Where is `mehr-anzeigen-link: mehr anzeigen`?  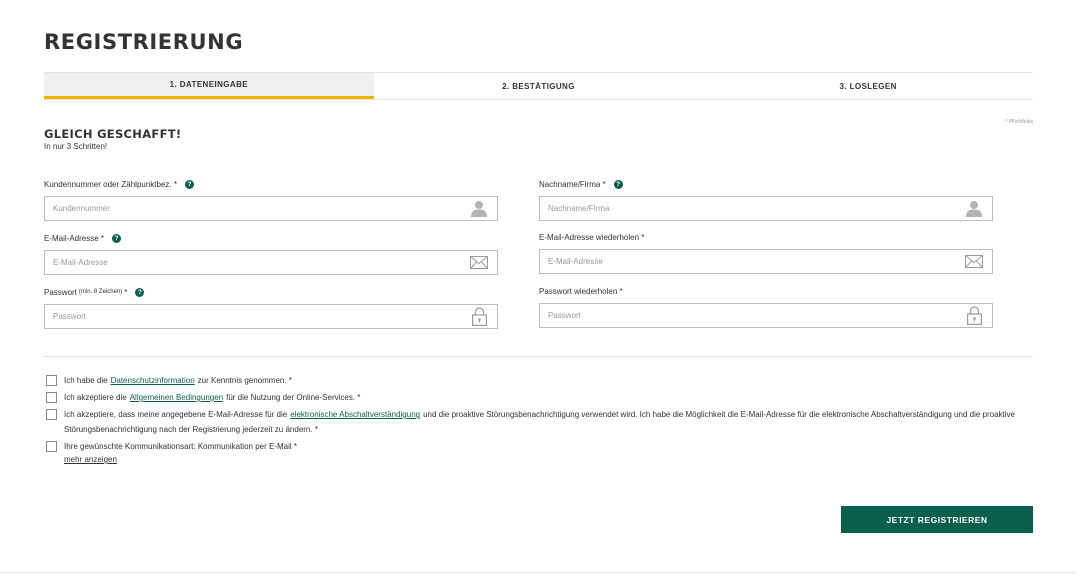 mehr-anzeigen-link: mehr anzeigen is located at coordinates (90, 459).